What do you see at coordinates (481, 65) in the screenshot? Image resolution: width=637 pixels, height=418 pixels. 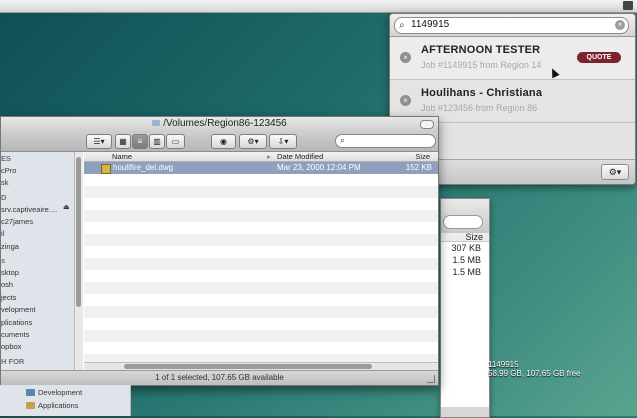 I see `result-subtitle: Job #1149915 from Region 14` at bounding box center [481, 65].